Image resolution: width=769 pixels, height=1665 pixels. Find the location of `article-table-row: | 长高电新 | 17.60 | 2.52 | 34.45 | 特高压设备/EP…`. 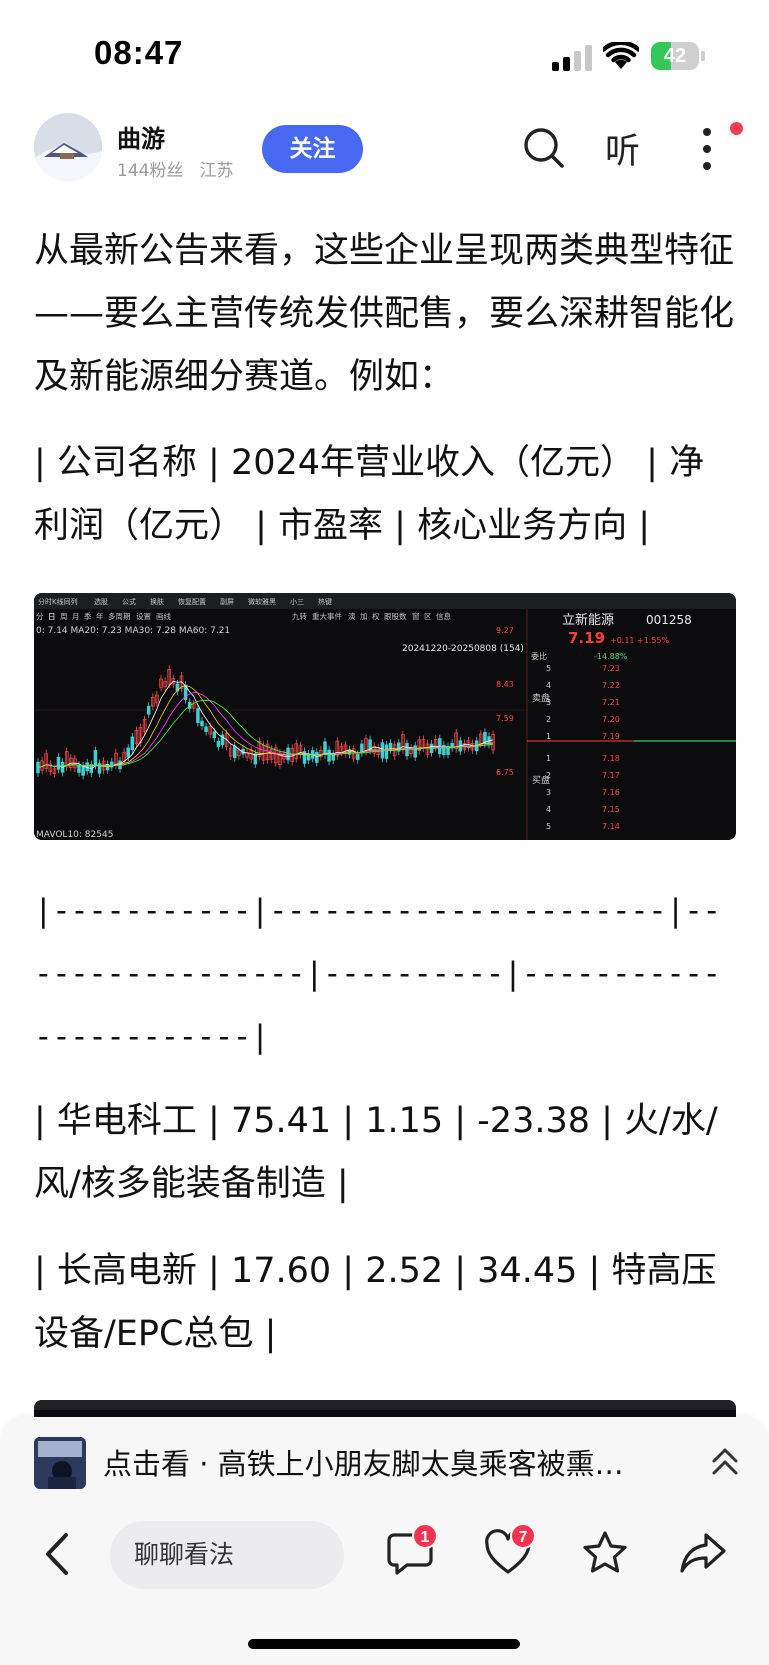

article-table-row: | 长高电新 | 17.60 | 2.52 | 34.45 | 特高压设备/EP… is located at coordinates (375, 1302).